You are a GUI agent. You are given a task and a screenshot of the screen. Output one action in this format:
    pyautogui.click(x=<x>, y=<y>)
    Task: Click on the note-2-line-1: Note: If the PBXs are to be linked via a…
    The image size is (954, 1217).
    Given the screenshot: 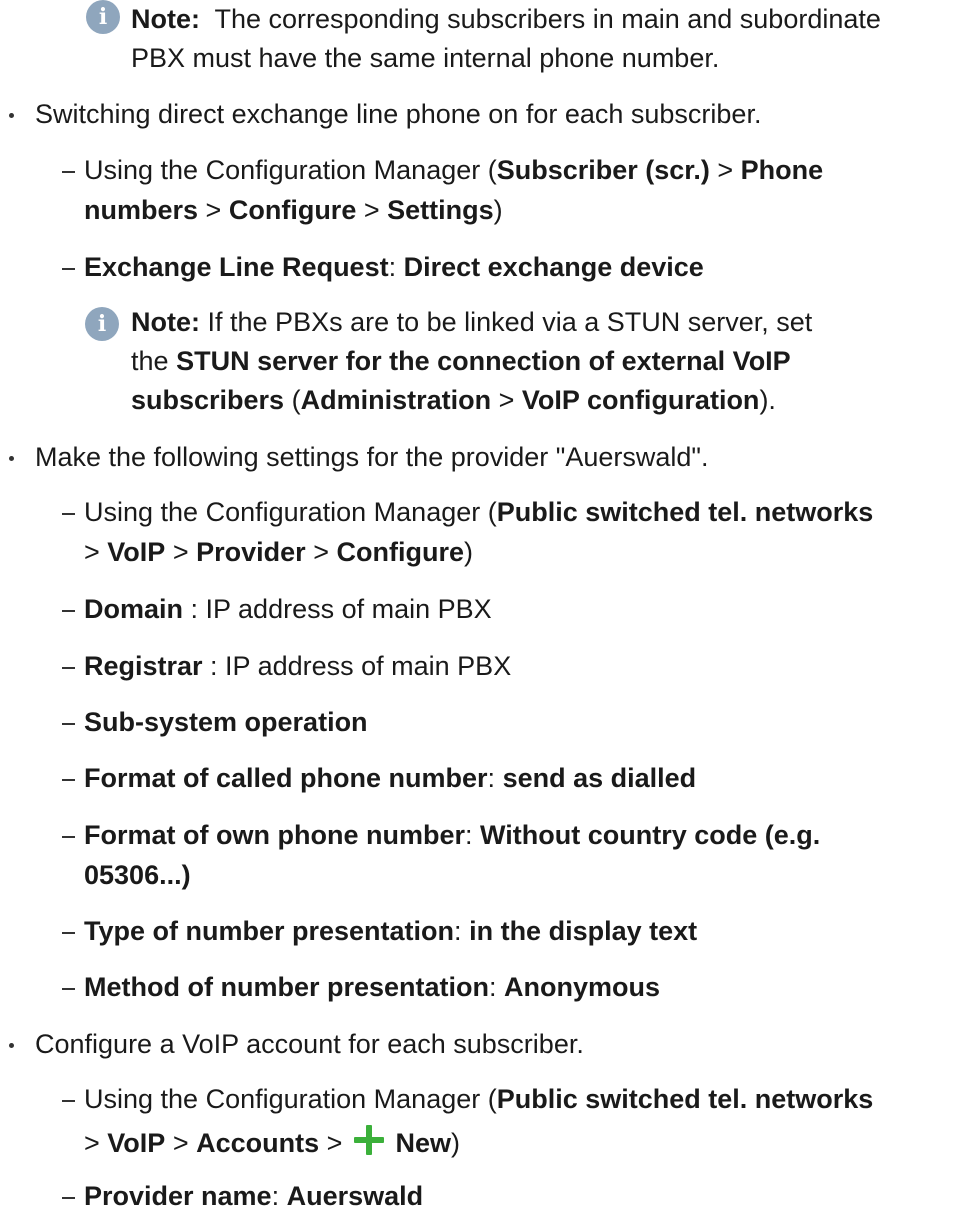 What is the action you would take?
    pyautogui.click(x=472, y=322)
    